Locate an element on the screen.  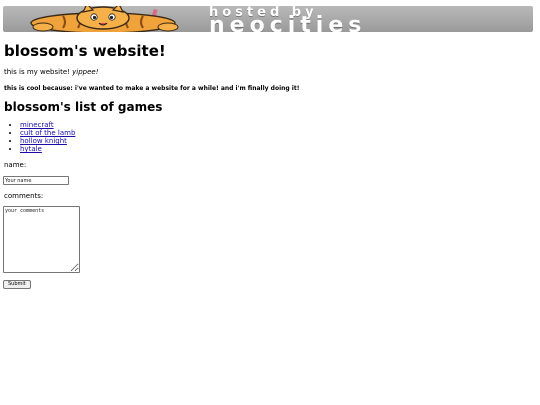
games-heading: blossom's list of games is located at coordinates (83, 107).